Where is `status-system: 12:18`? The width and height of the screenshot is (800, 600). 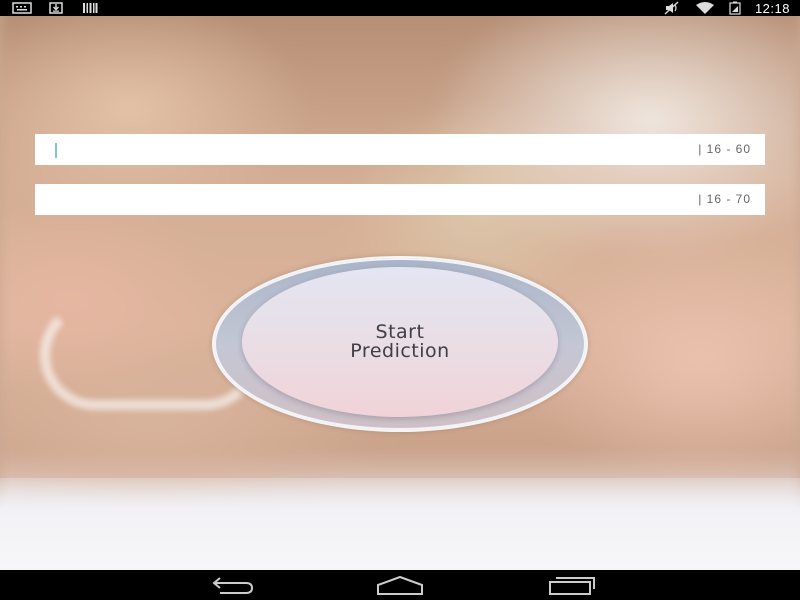
status-system: 12:18 is located at coordinates (726, 8).